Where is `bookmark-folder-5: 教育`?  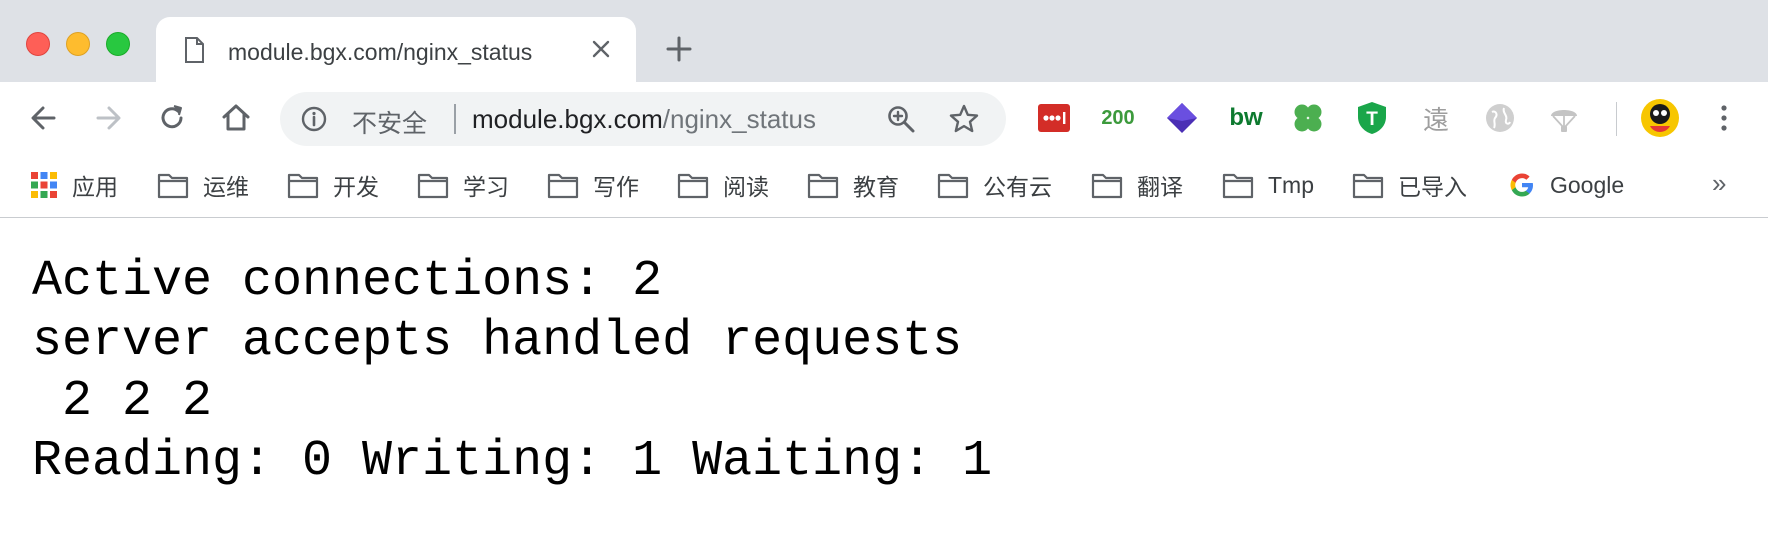
bookmark-folder-5: 教育 is located at coordinates (853, 185).